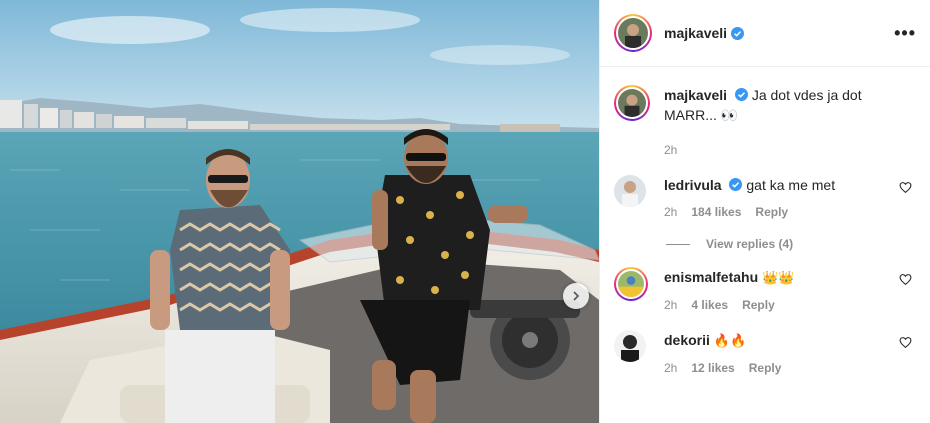 Image resolution: width=930 pixels, height=423 pixels. What do you see at coordinates (716, 212) in the screenshot?
I see `comment-likes: 184 likes` at bounding box center [716, 212].